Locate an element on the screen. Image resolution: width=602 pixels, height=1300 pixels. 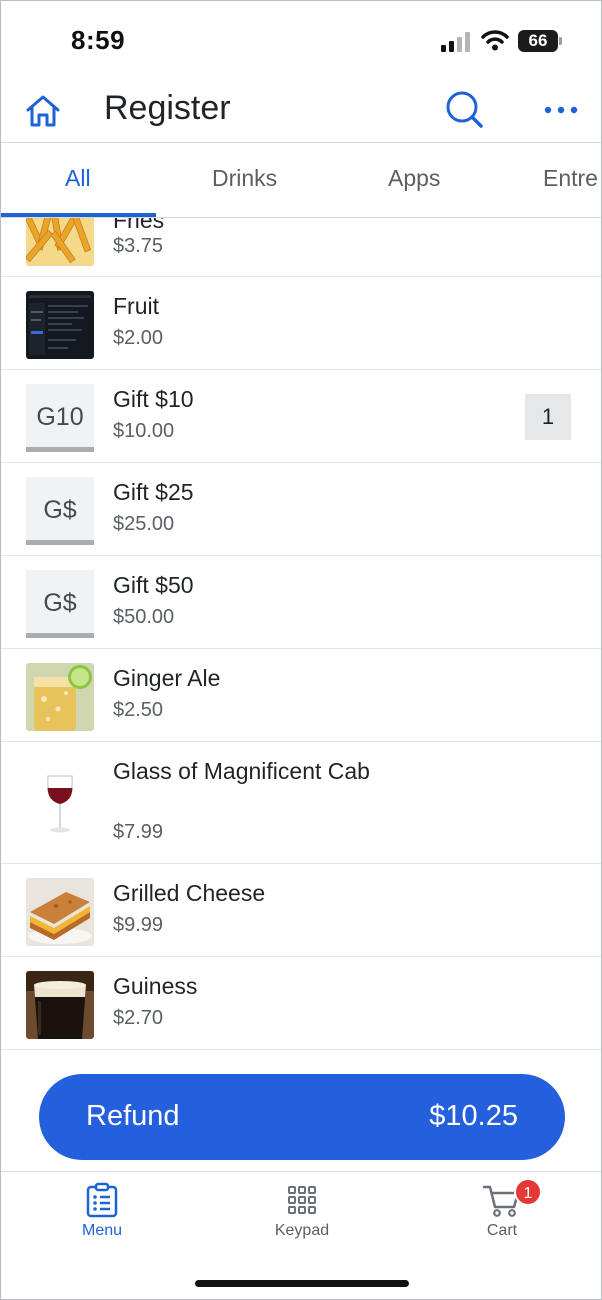
nav-label: Menu is located at coordinates (102, 1230).